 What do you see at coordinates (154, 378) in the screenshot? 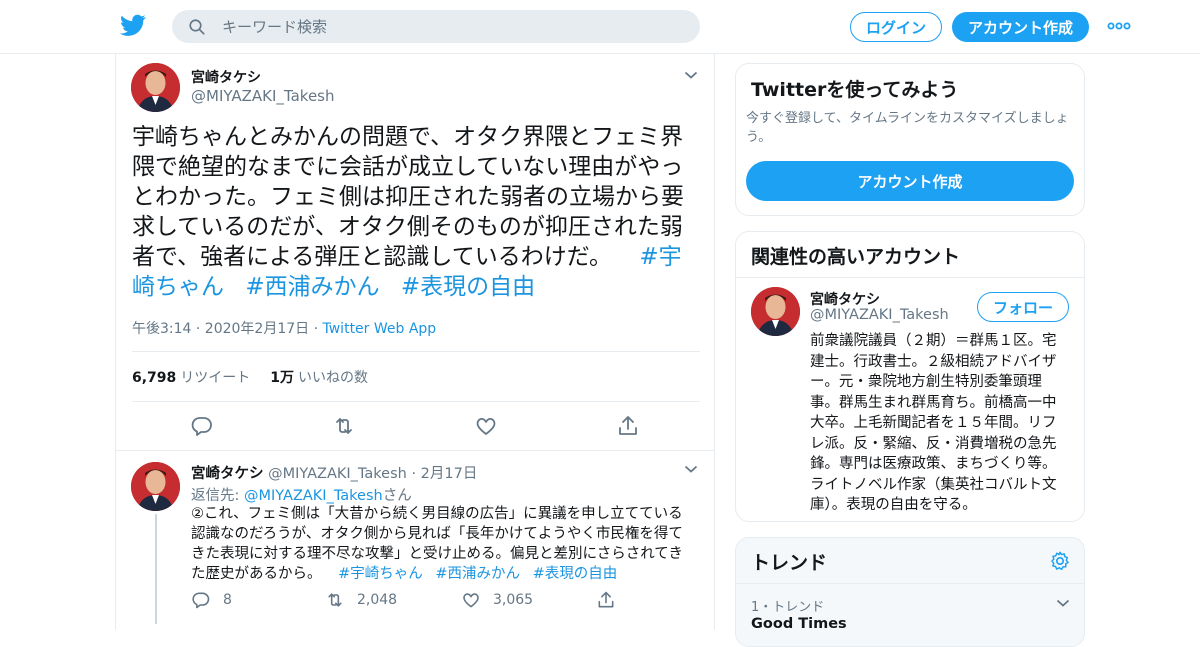
I see `retweet-count: 6,798` at bounding box center [154, 378].